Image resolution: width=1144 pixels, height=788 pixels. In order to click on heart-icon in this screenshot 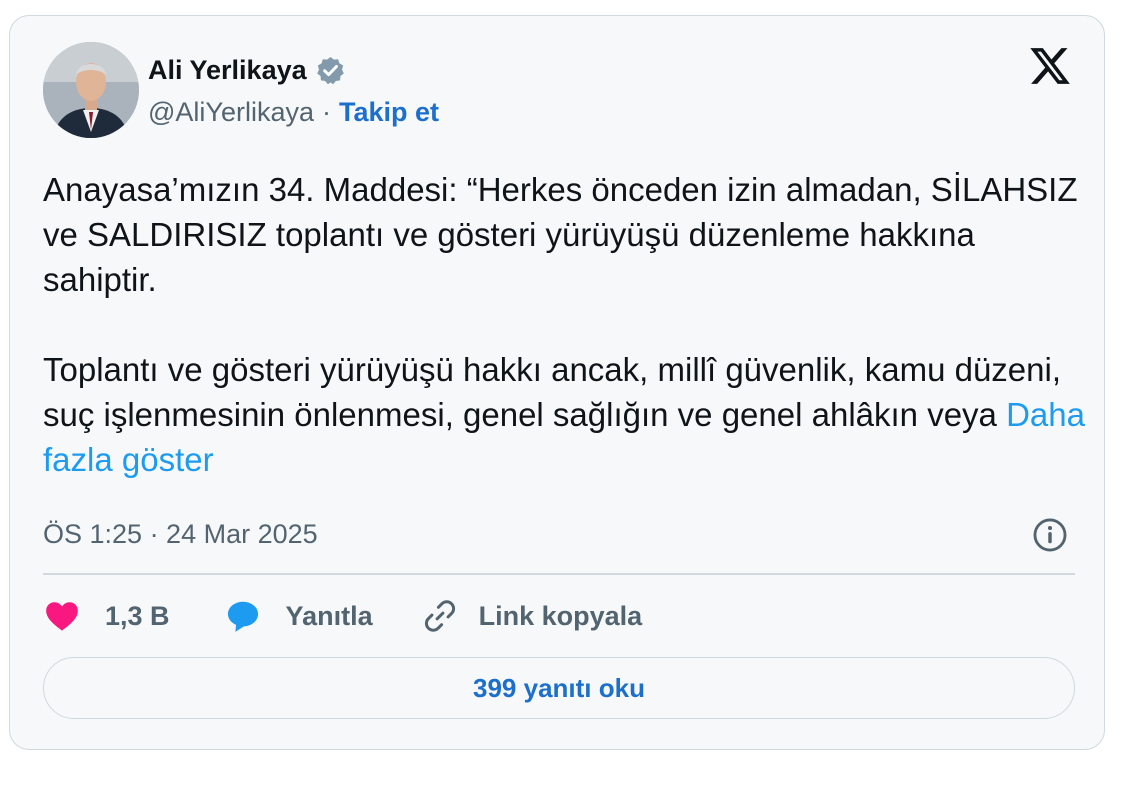, I will do `click(62, 616)`.